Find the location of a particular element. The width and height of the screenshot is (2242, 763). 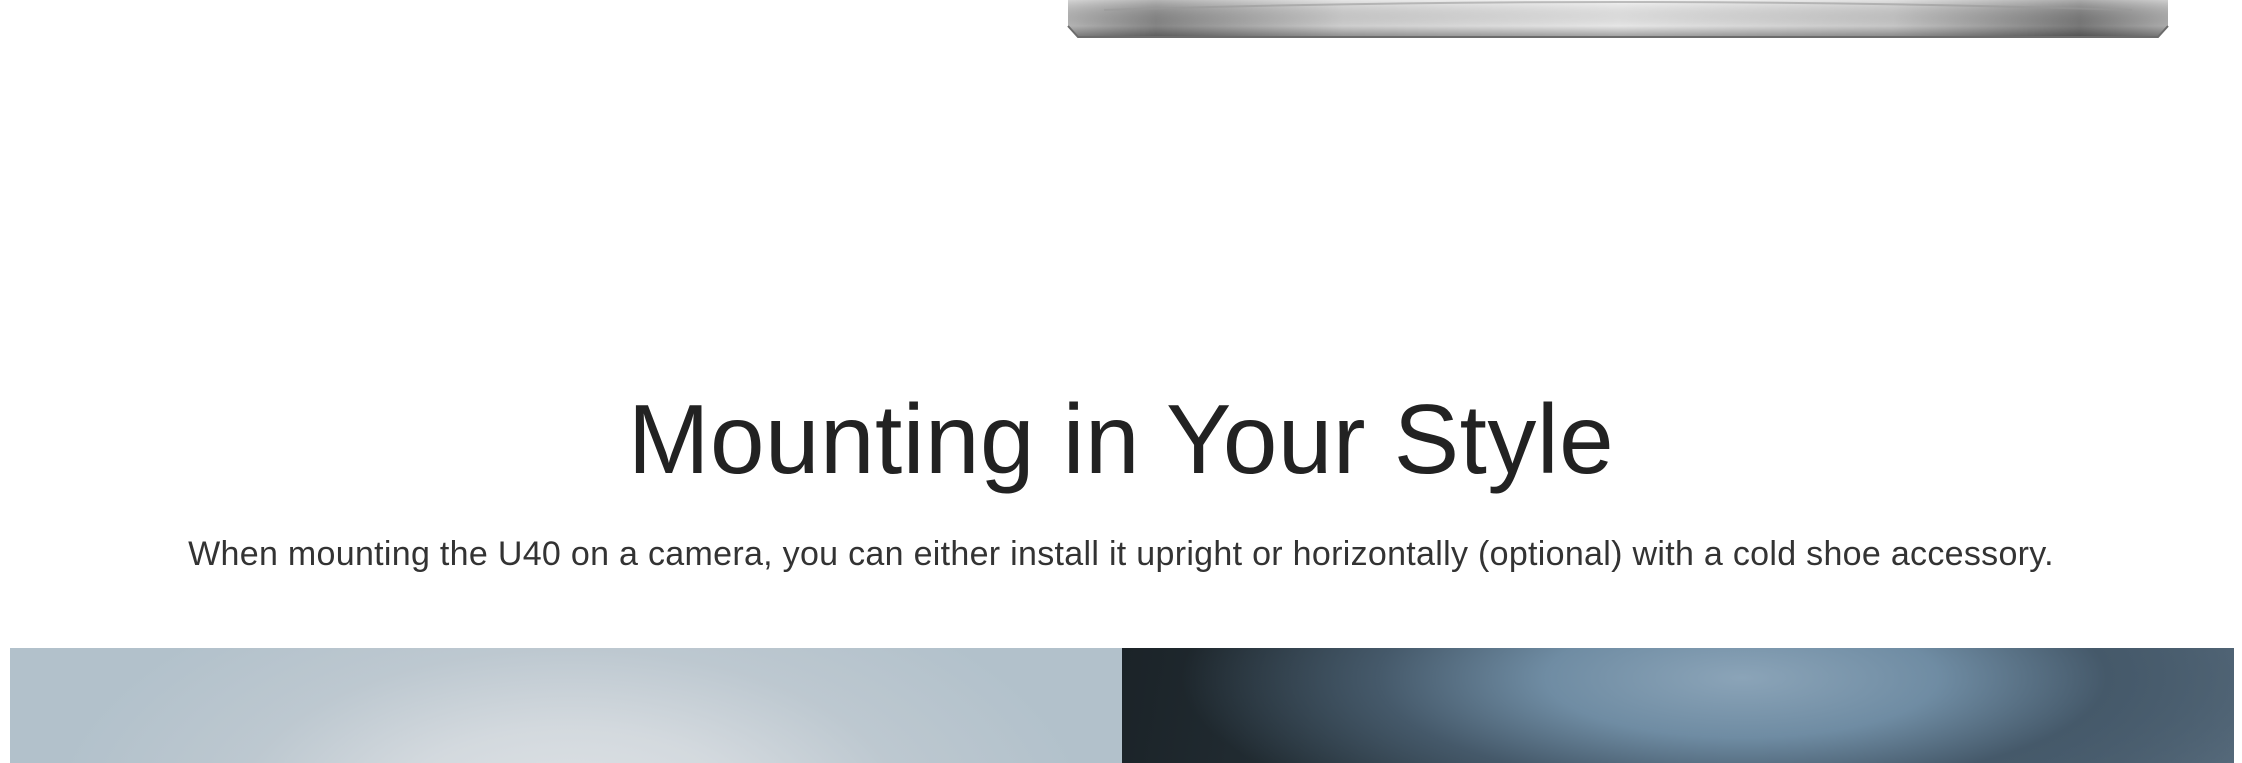

section-title: Mounting in Your Style is located at coordinates (1121, 439).